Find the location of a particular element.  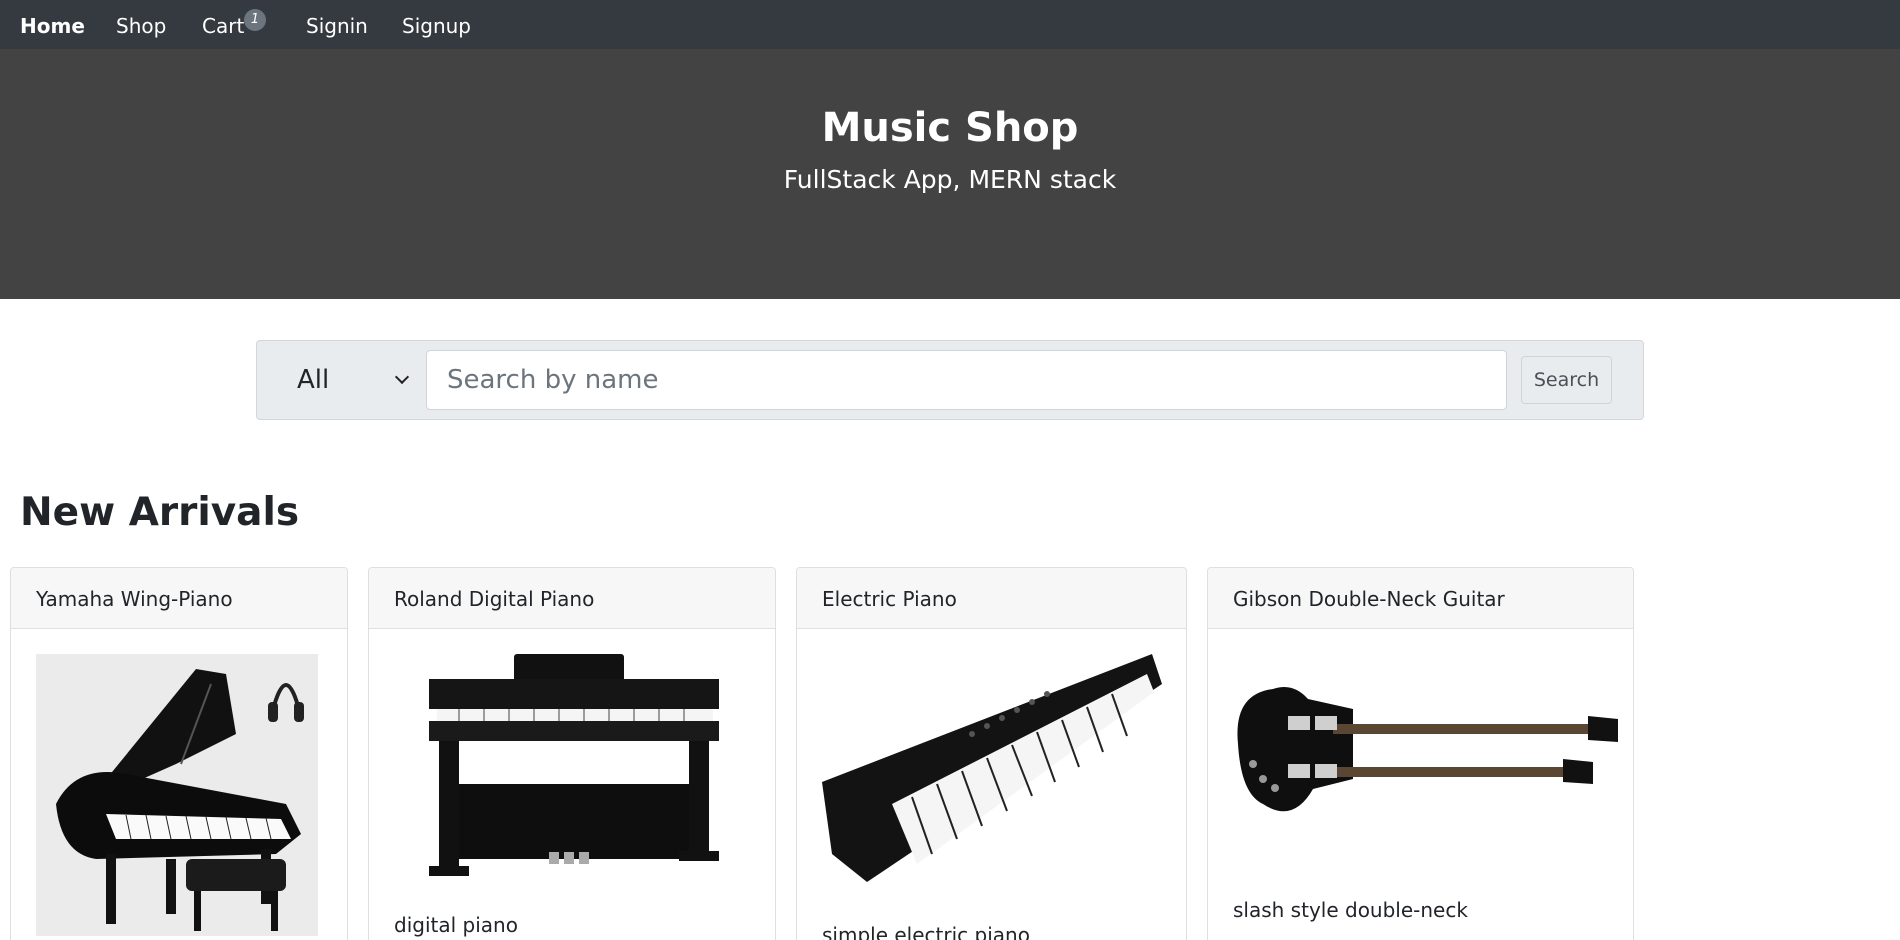

product-name: Electric Piano is located at coordinates (991, 598).